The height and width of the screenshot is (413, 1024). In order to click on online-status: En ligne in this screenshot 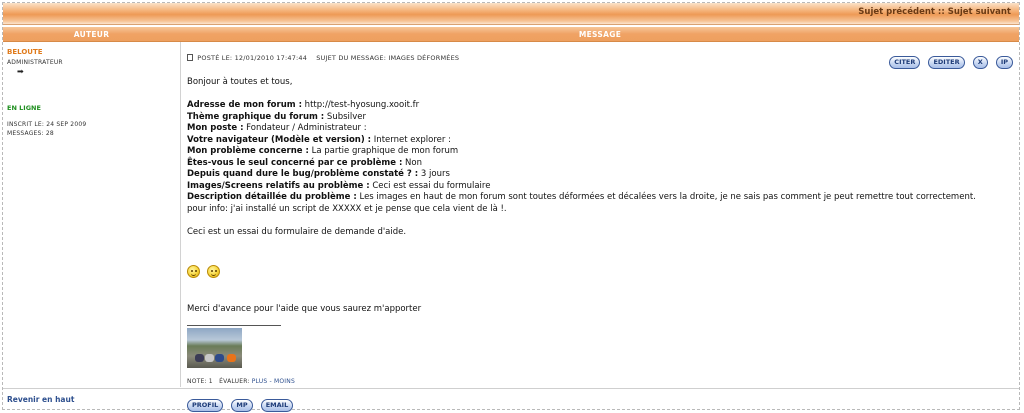, I will do `click(24, 108)`.